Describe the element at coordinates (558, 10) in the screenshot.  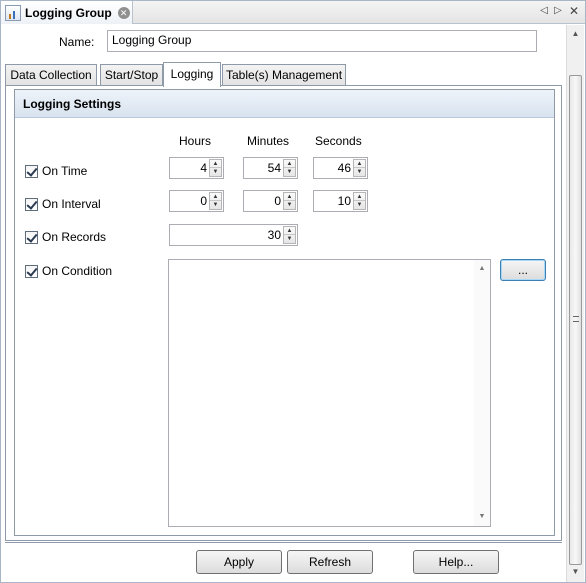
I see `scroll-right-icon: ▷` at that location.